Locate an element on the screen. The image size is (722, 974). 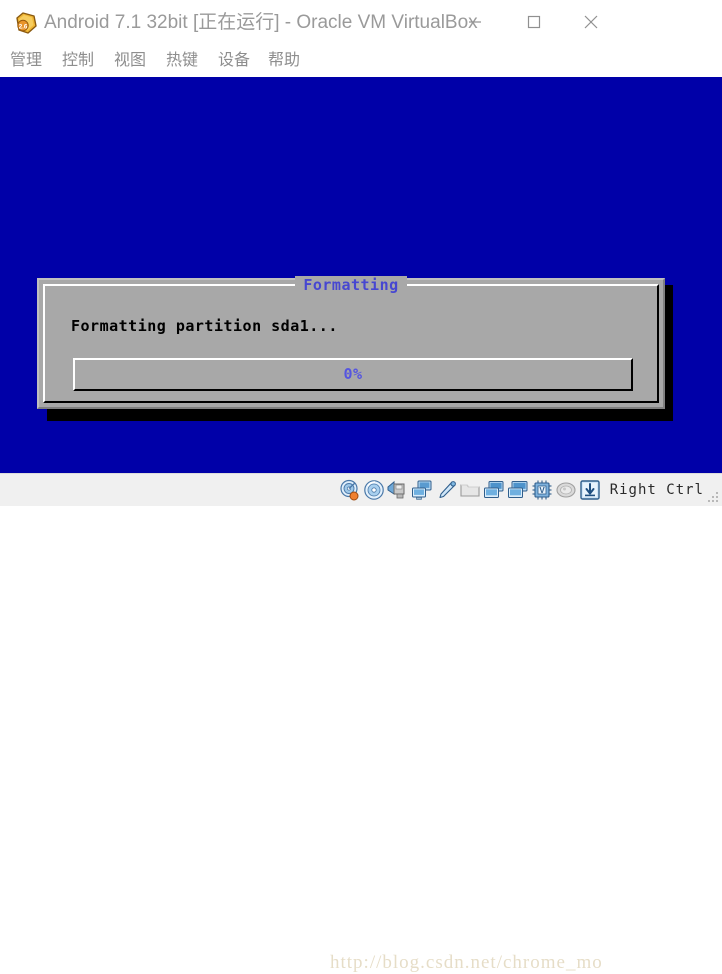
menu-item-devices: 设备 is located at coordinates (234, 61).